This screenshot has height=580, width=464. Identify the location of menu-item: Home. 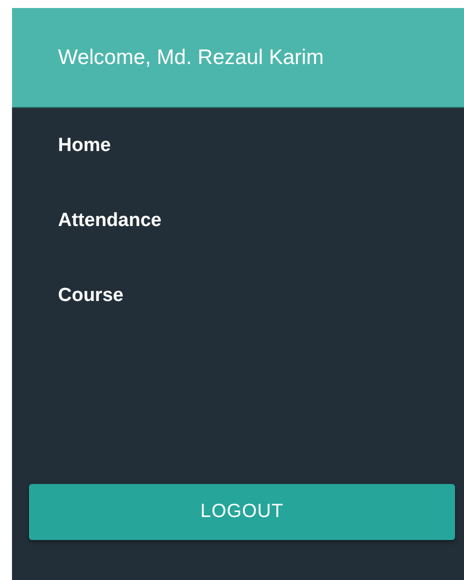
(61, 146).